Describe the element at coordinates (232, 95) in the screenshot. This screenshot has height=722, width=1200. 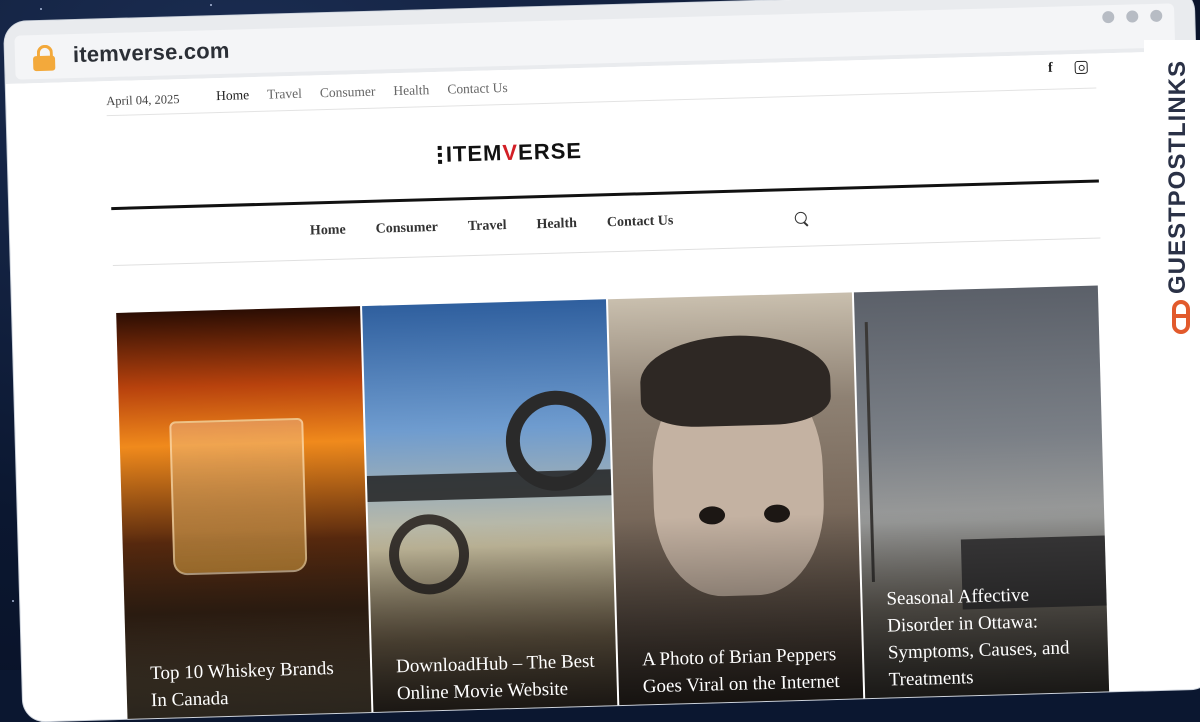
I see `top-nav-home: Home` at that location.